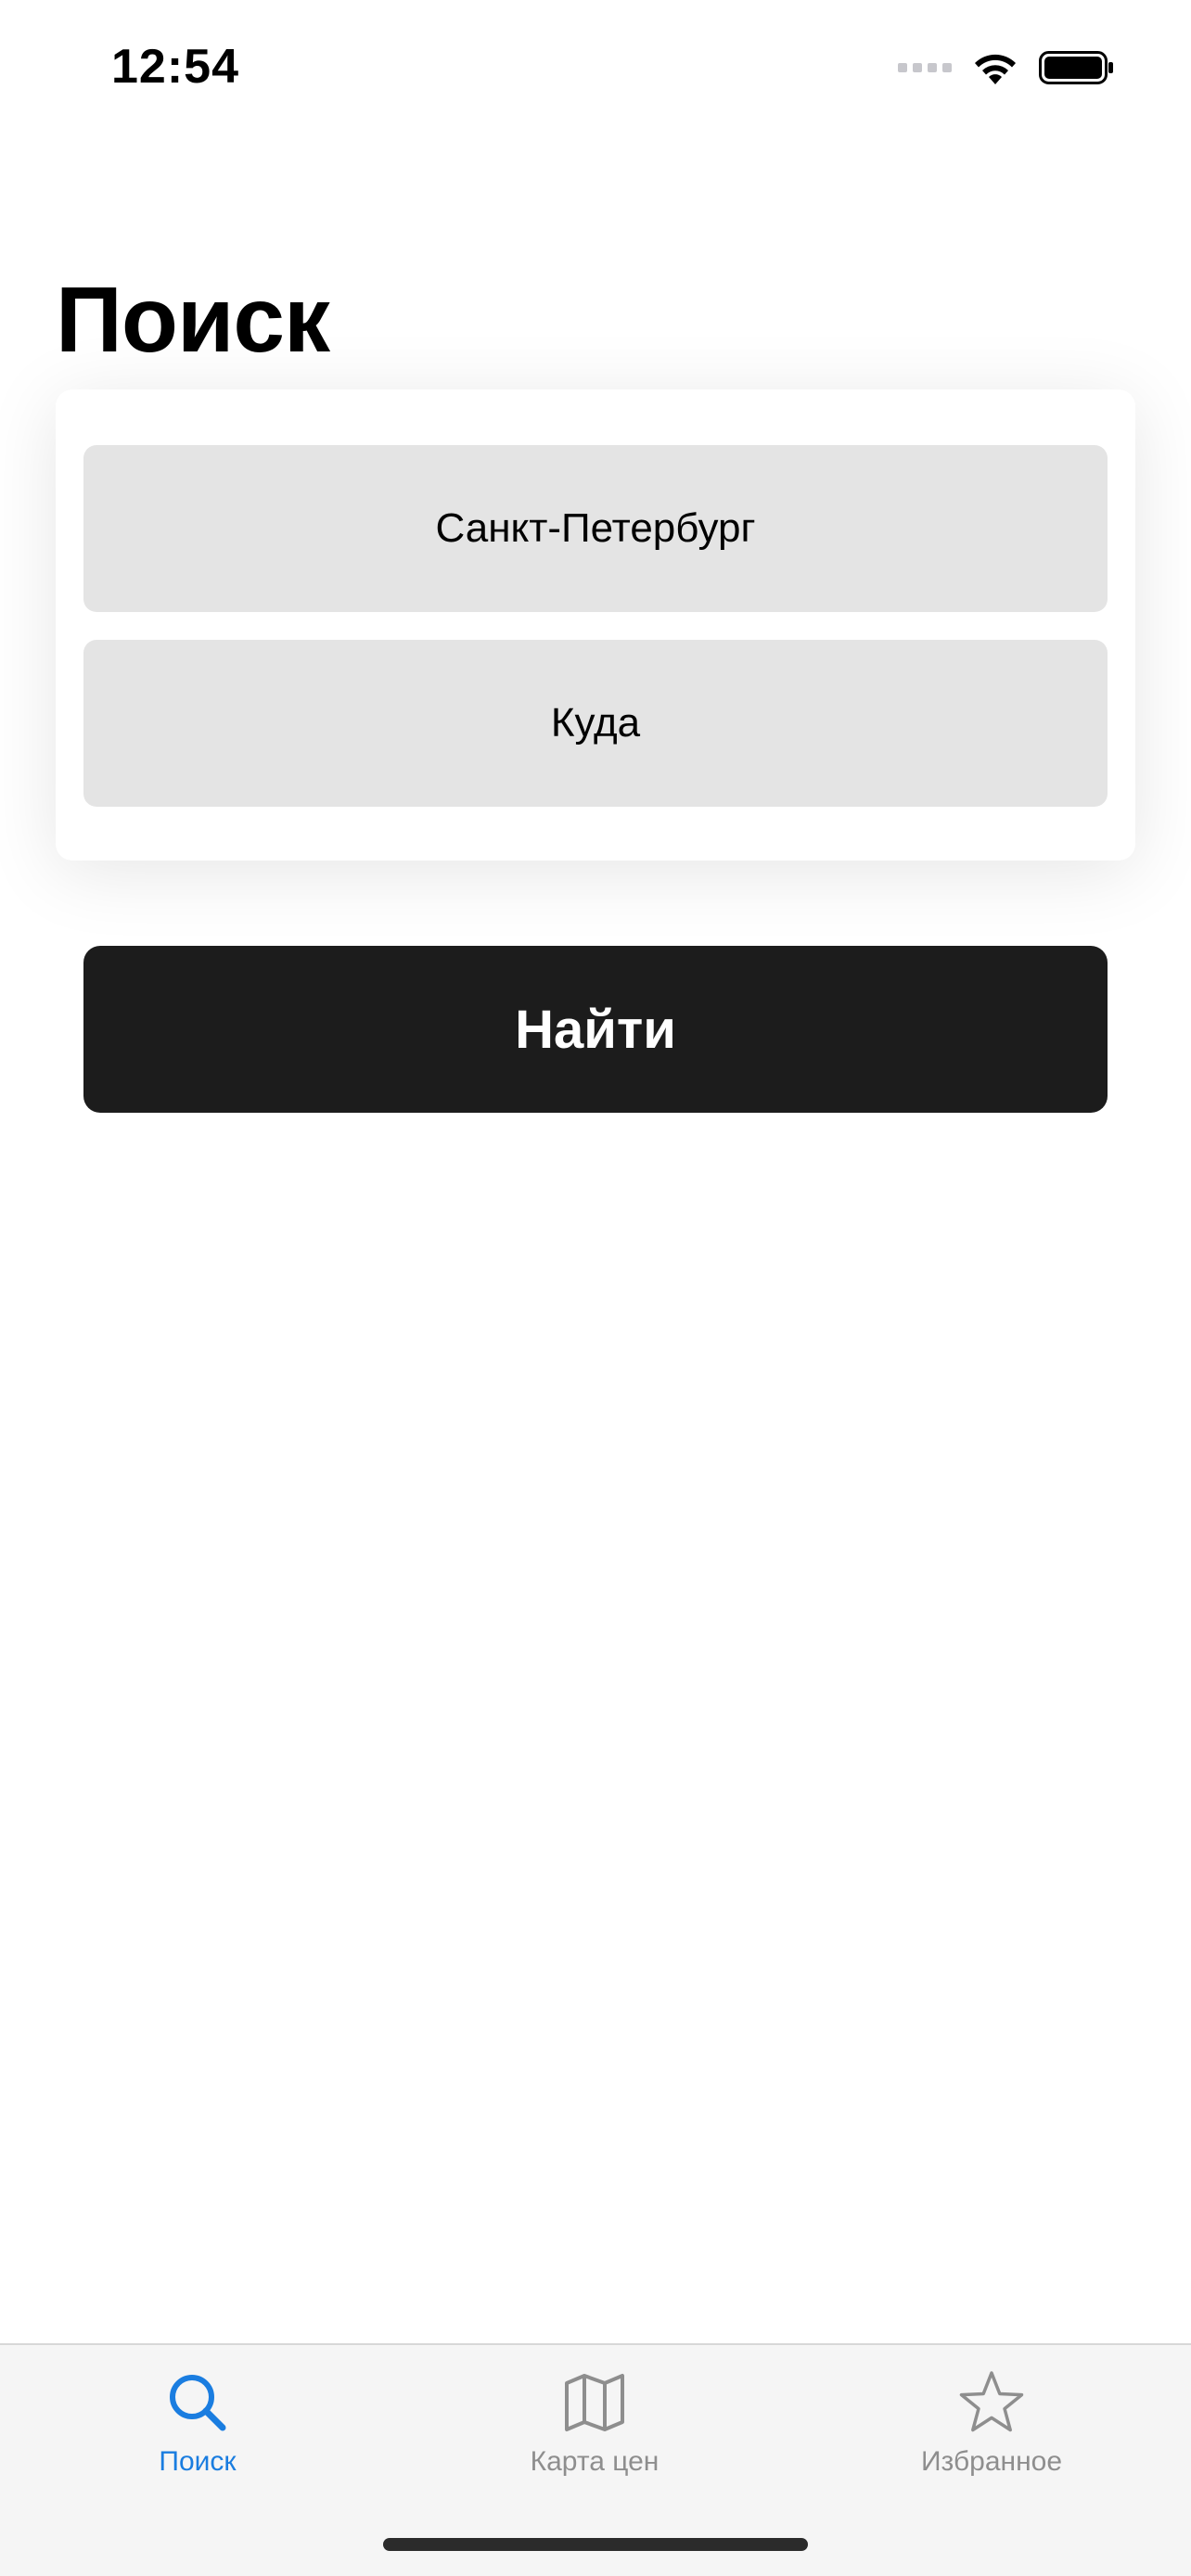 This screenshot has height=2576, width=1191. I want to click on tab-bar: Поиск Карта цен Избранное, so click(595, 2460).